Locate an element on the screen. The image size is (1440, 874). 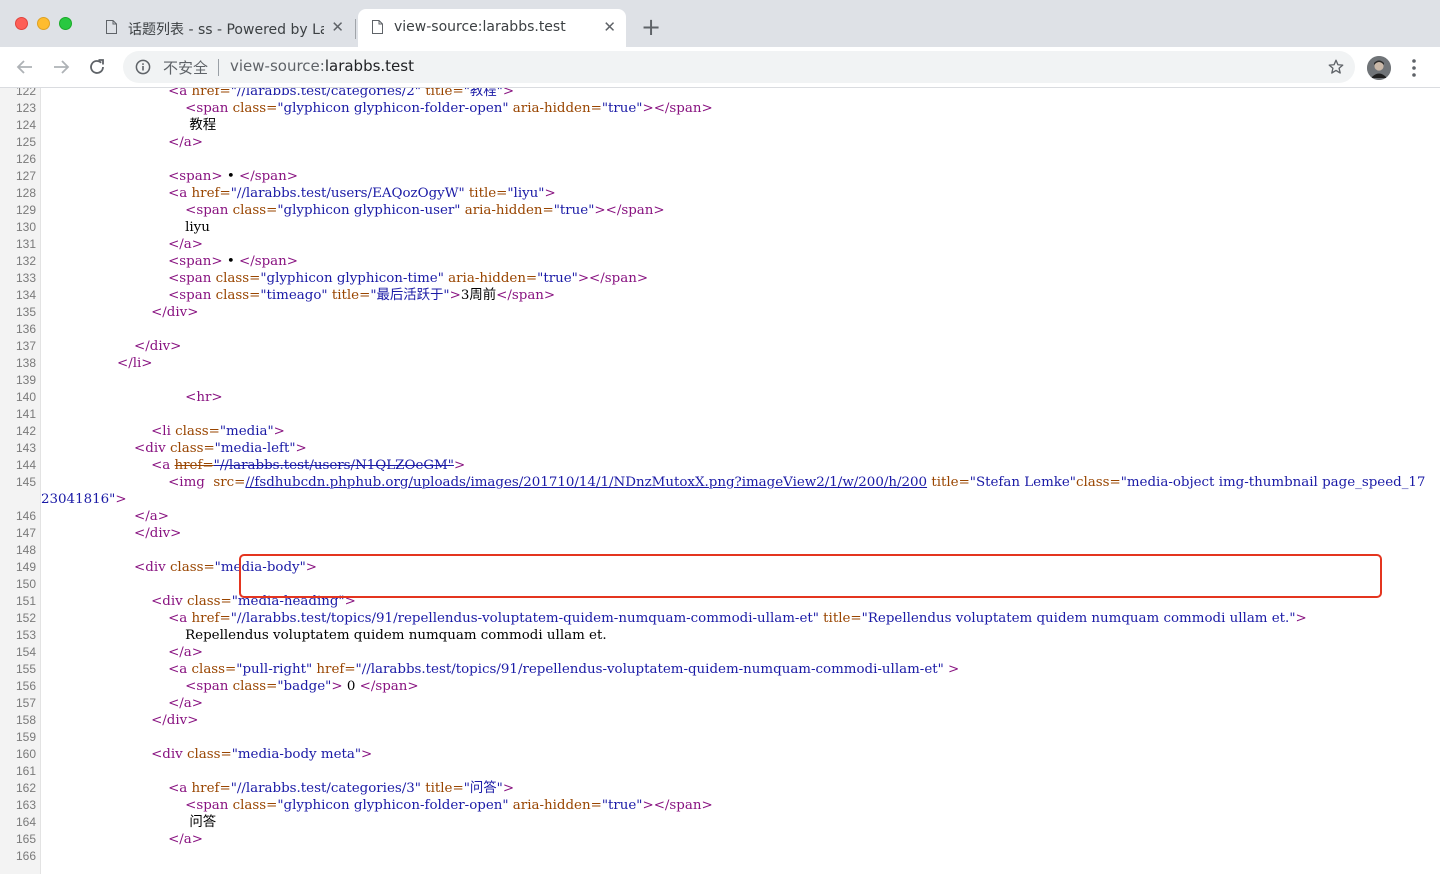
forward-arrow-icon is located at coordinates (61, 67).